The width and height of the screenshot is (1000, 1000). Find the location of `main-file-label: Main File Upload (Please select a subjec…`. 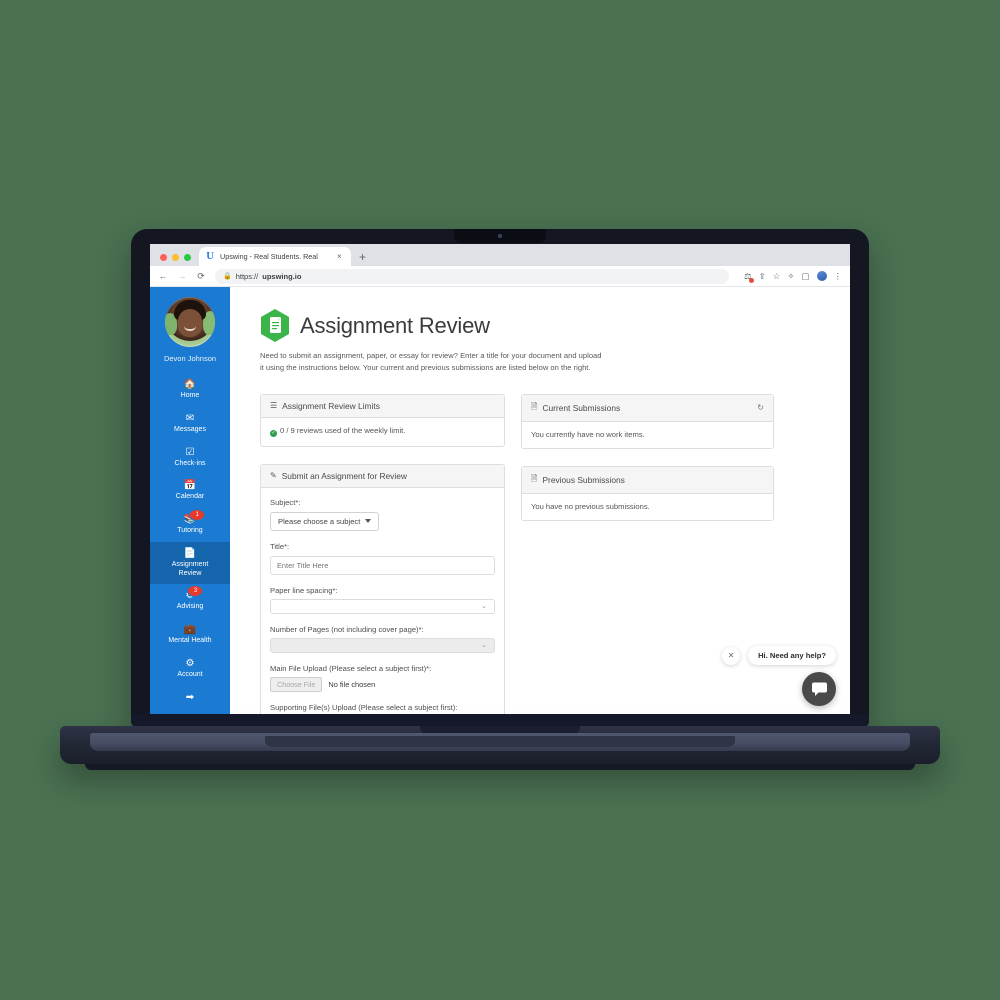

main-file-label: Main File Upload (Please select a subjec… is located at coordinates (351, 668).